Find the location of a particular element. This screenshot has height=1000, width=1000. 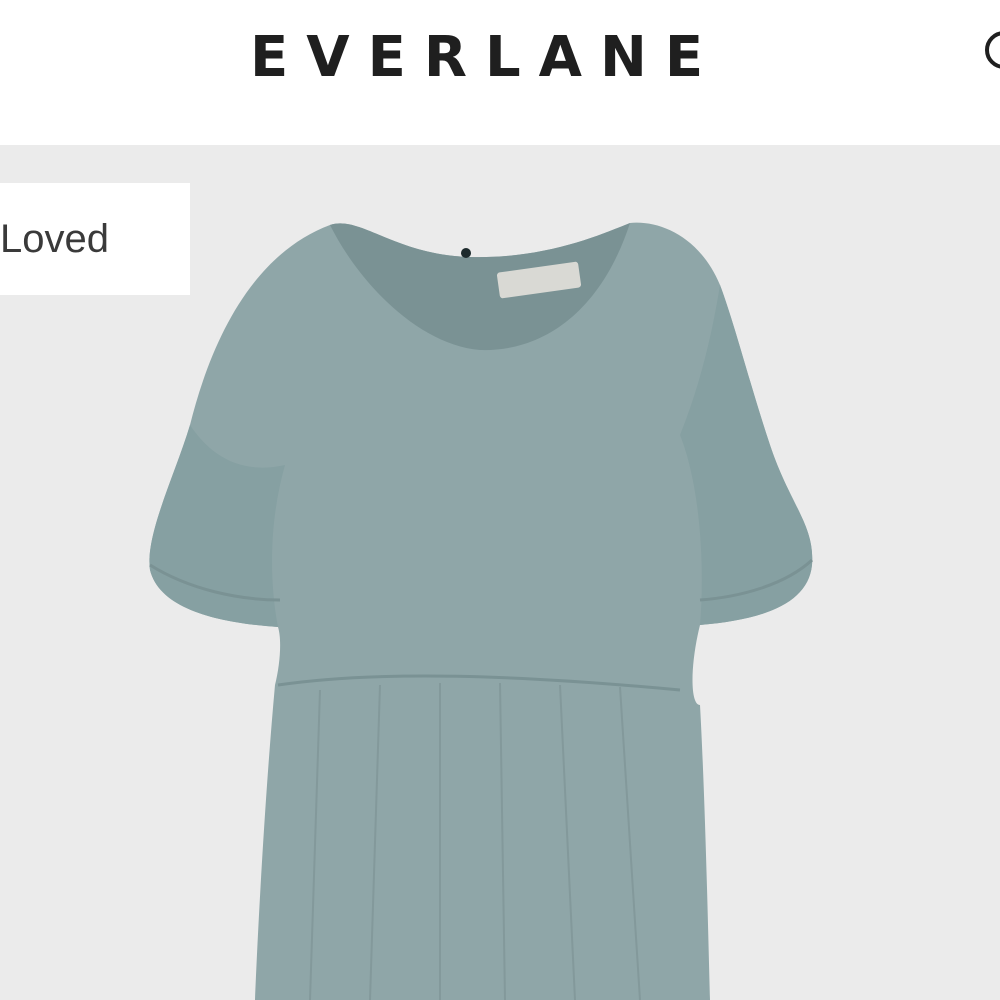

brand-logo: EVERLANE is located at coordinates (485, 58).